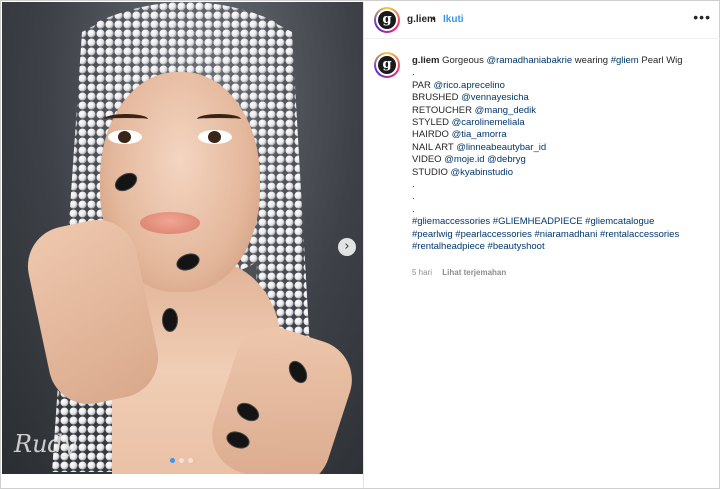 This screenshot has width=720, height=489. I want to click on credit-label: STYLED, so click(432, 123).